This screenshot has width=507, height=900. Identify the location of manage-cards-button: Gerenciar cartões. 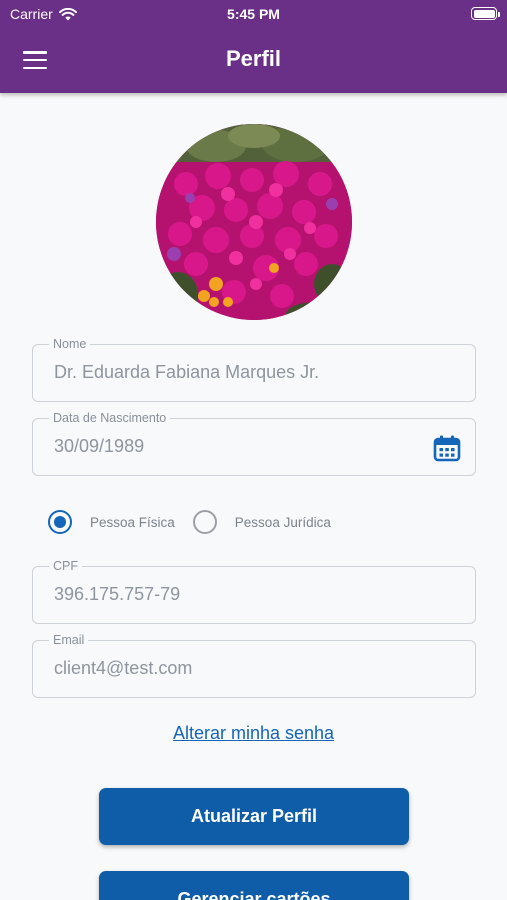
(254, 885).